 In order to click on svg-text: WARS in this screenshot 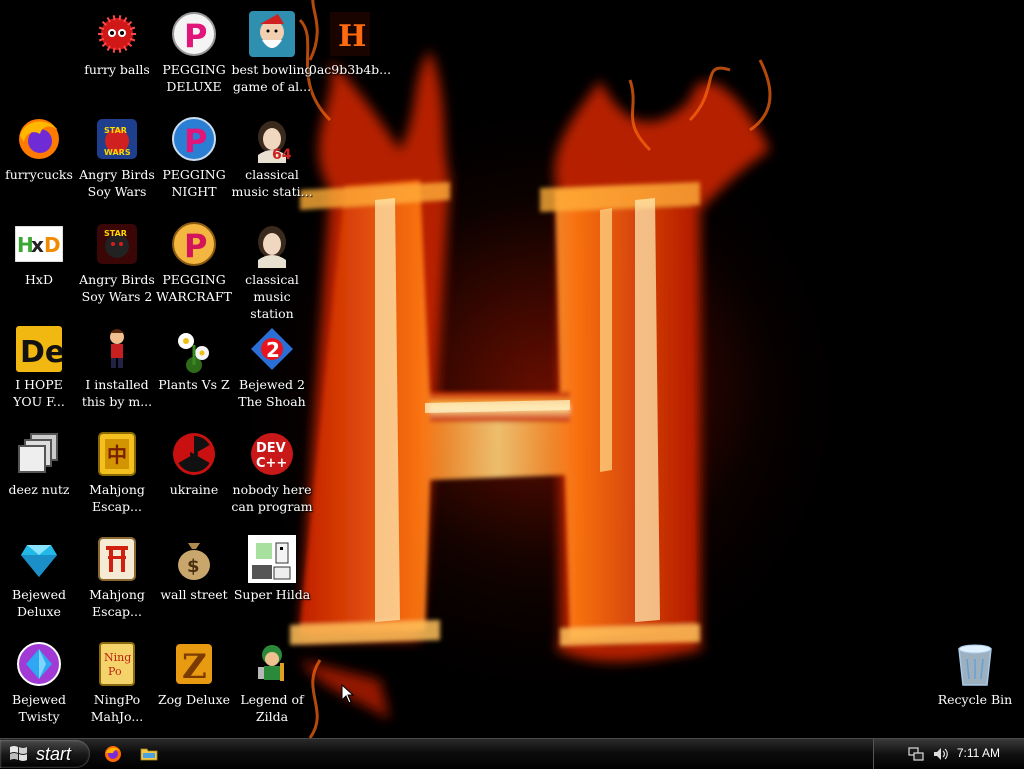, I will do `click(117, 152)`.